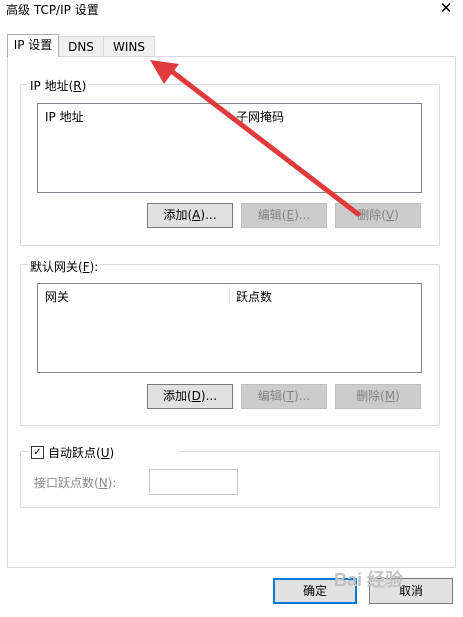  I want to click on ip-address-group-label: IP 地址(R), so click(58, 85).